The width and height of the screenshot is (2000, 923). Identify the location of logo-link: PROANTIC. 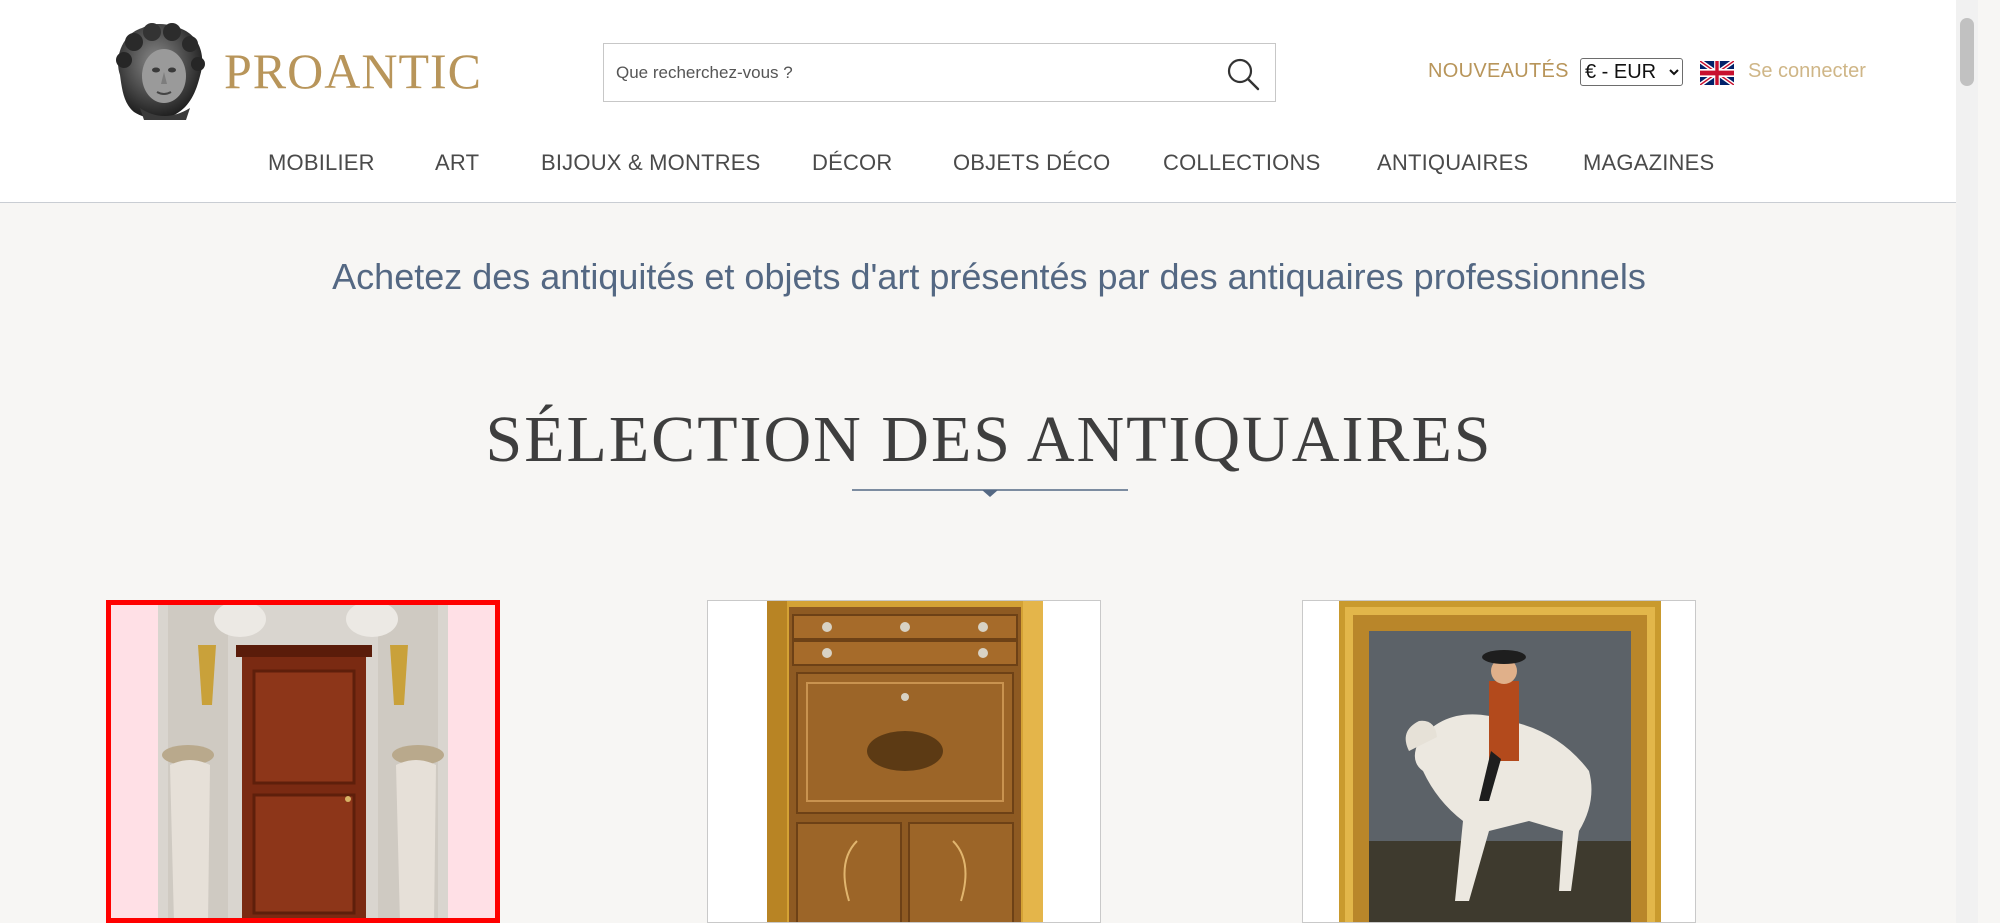
(296, 71).